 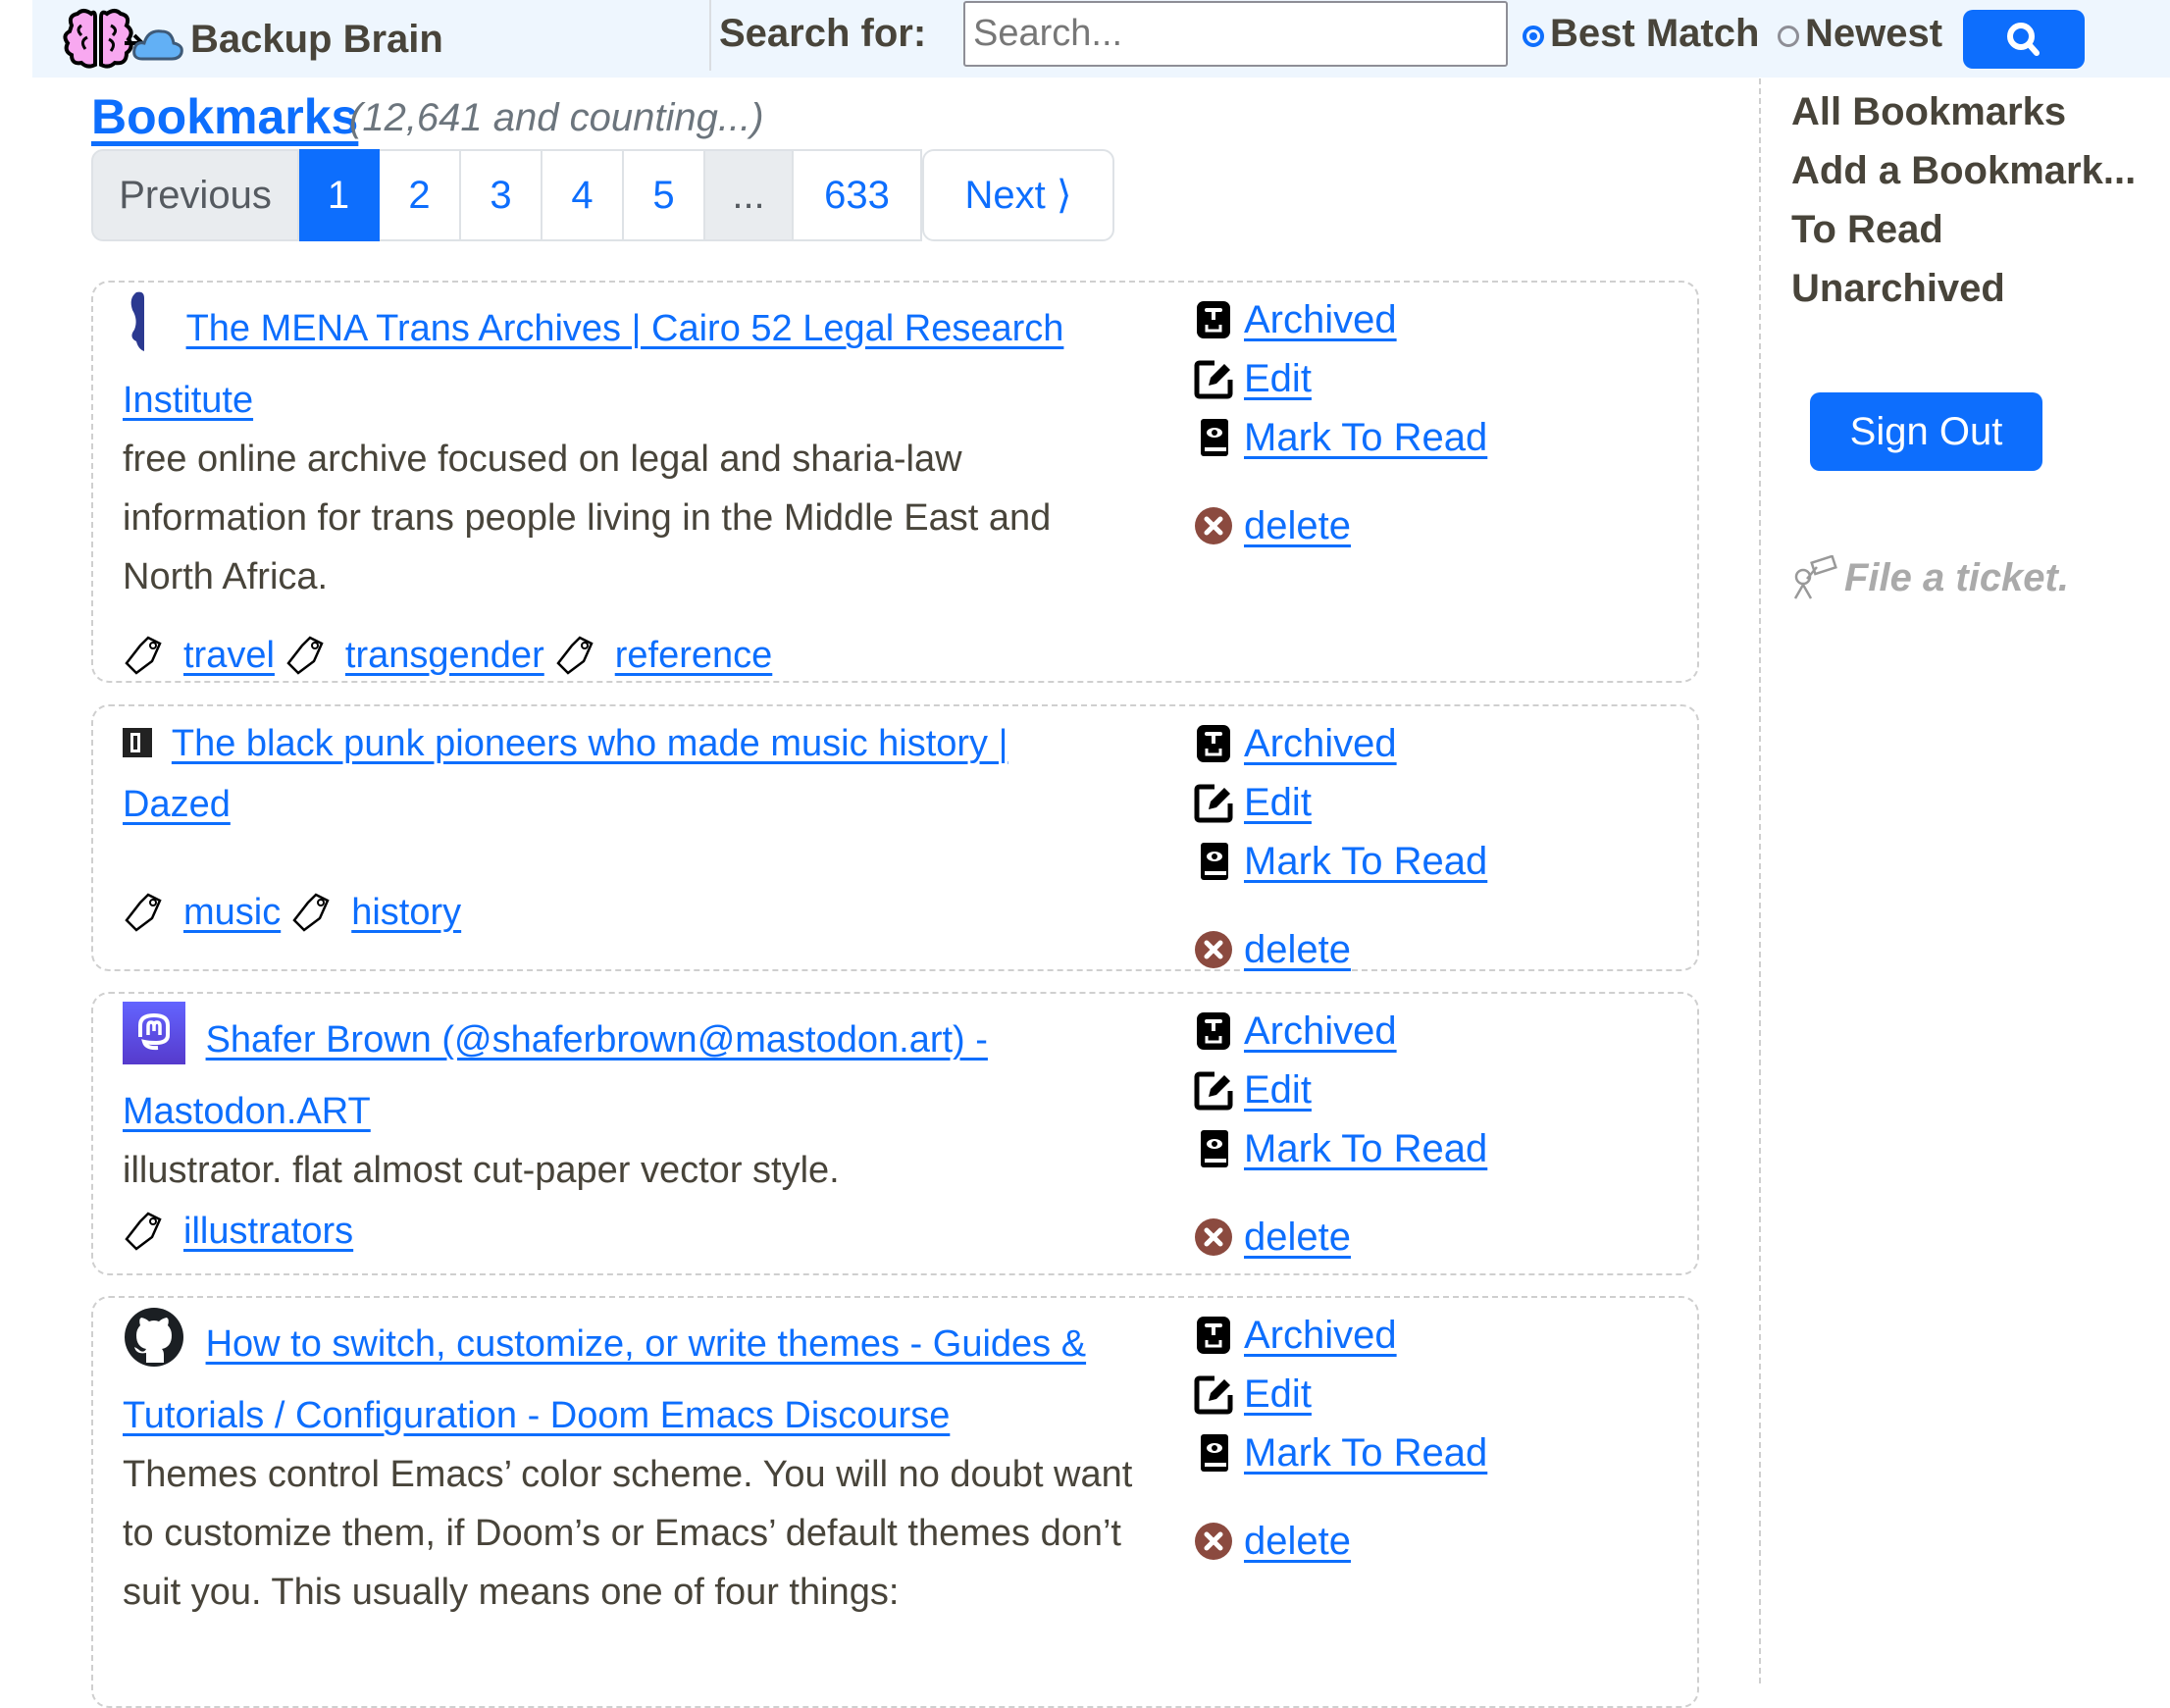 I want to click on sidebar-item-to-read: To Read, so click(x=1963, y=229).